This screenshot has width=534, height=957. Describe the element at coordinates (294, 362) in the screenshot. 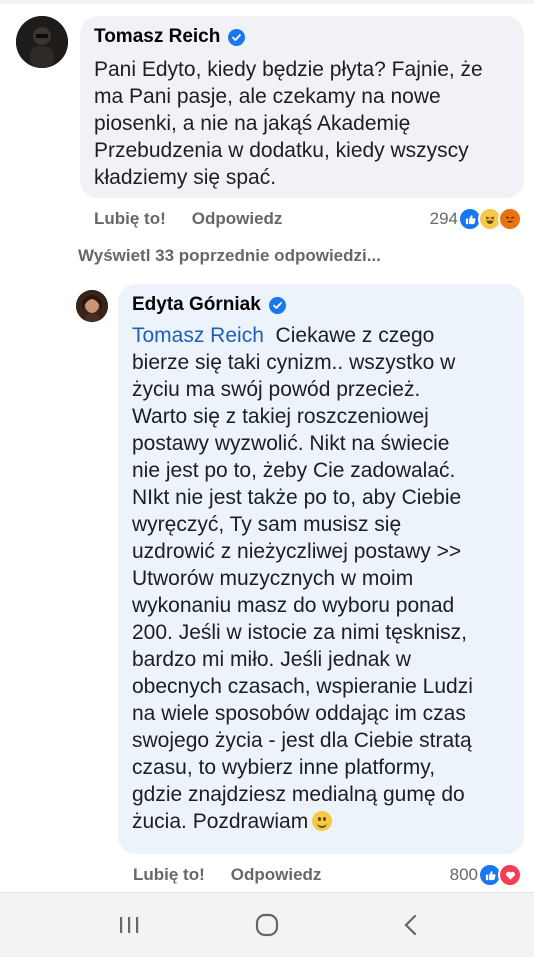

I see `reply-line: bierze się taki cynizm.. wszystko w` at that location.